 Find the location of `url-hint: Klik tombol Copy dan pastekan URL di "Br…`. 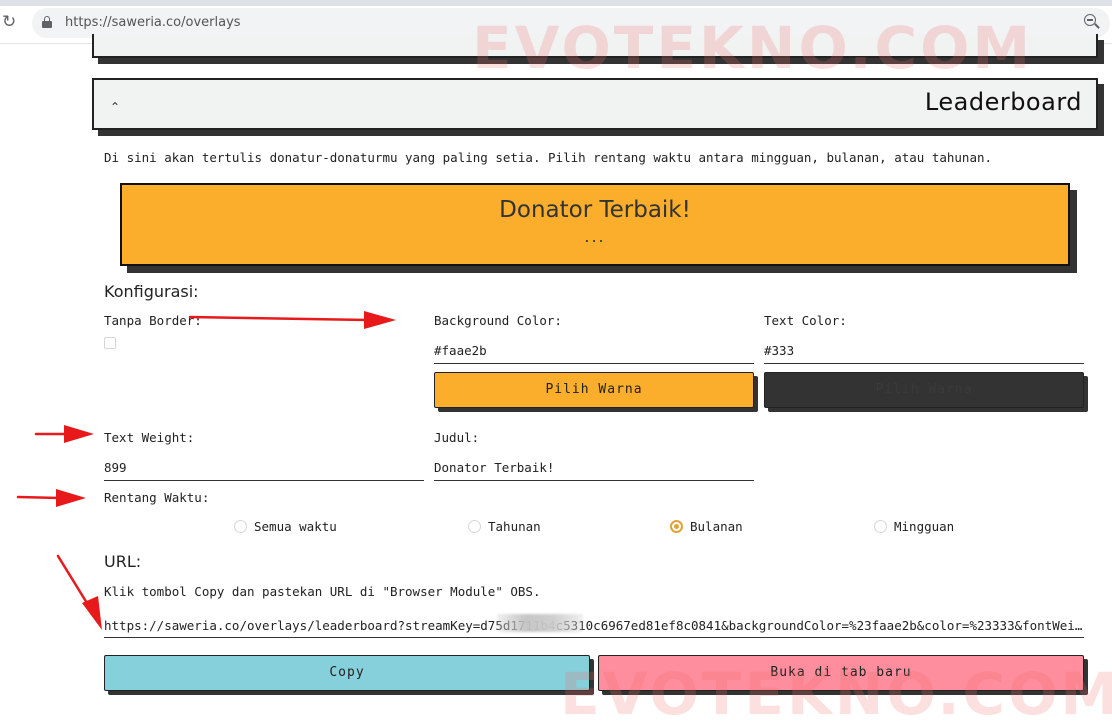

url-hint: Klik tombol Copy dan pastekan URL di "Br… is located at coordinates (322, 591).